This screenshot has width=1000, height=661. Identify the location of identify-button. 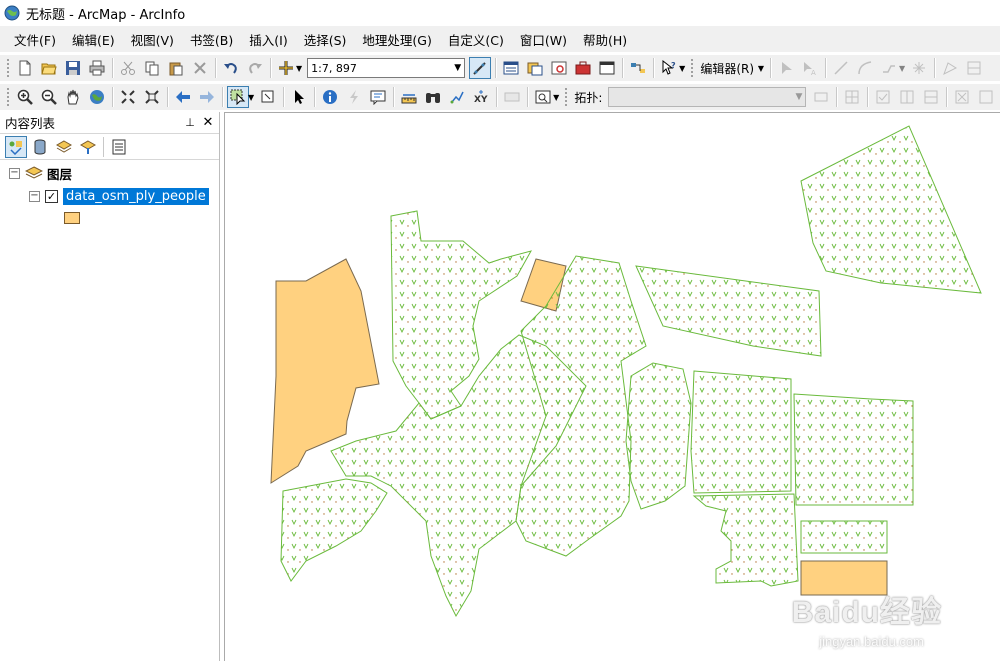
(330, 97).